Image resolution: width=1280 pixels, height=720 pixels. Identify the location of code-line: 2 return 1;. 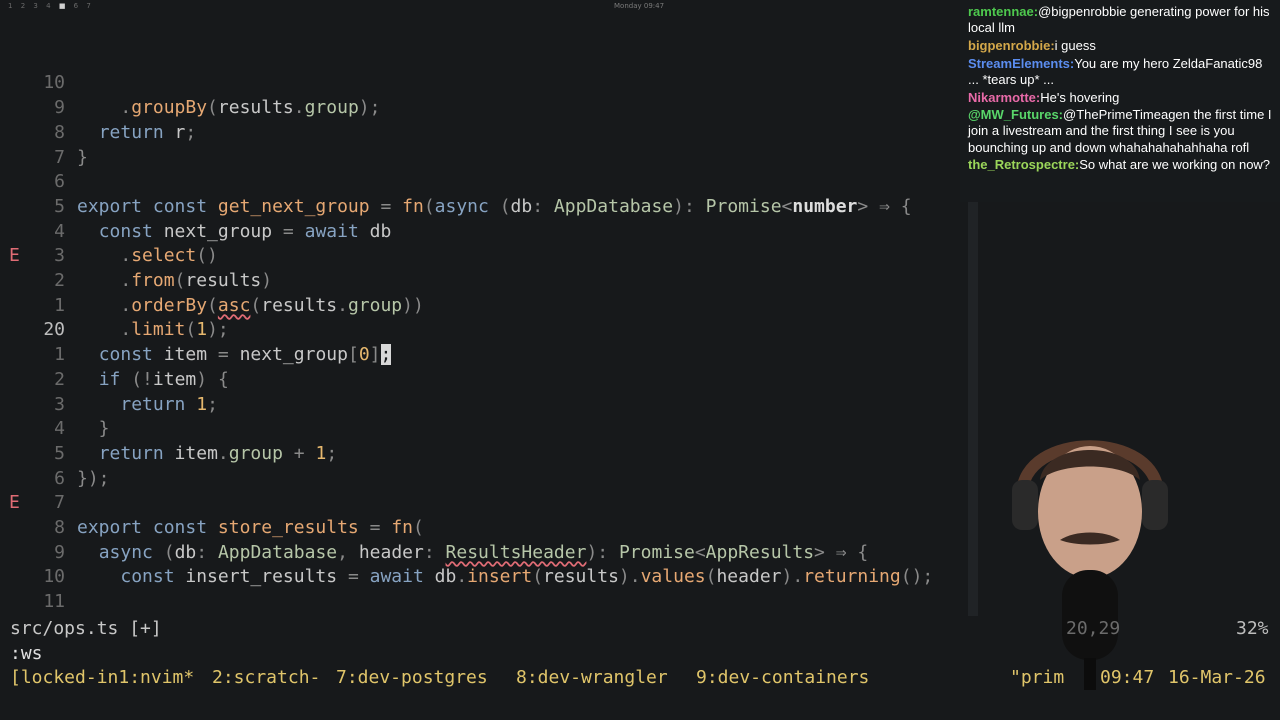
(484, 366).